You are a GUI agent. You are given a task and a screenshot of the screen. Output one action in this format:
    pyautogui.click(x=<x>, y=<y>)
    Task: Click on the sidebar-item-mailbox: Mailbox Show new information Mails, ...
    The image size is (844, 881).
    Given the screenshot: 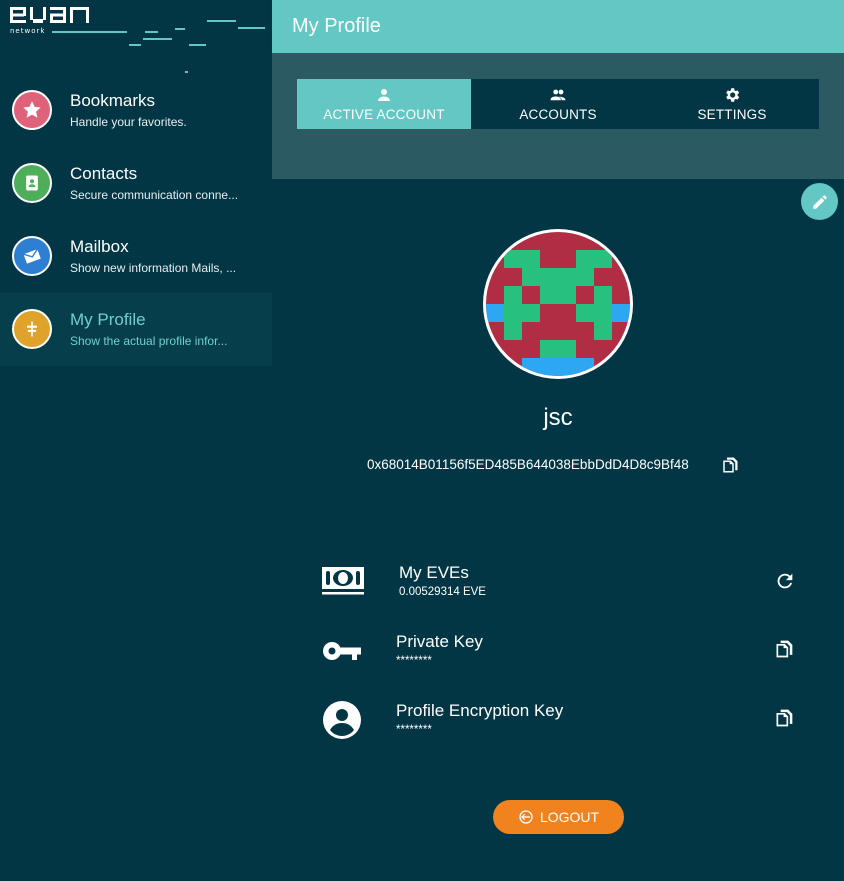 What is the action you would take?
    pyautogui.click(x=136, y=256)
    